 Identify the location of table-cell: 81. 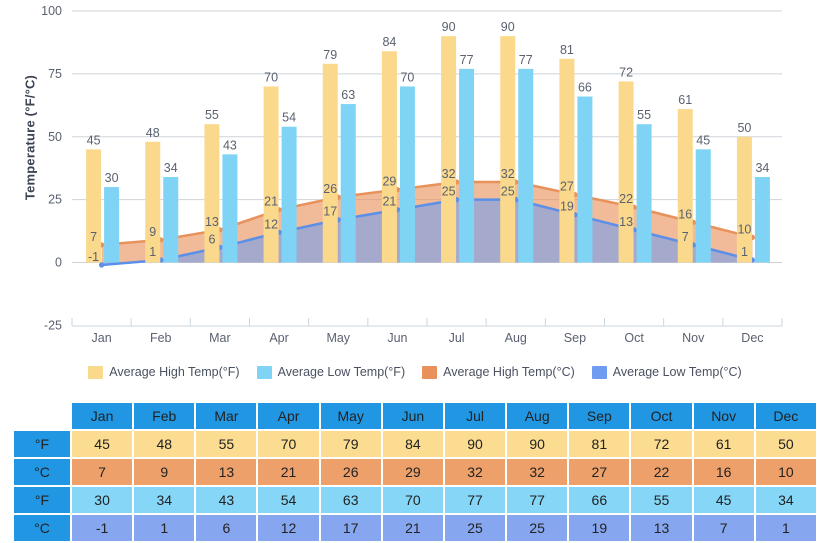
(599, 444).